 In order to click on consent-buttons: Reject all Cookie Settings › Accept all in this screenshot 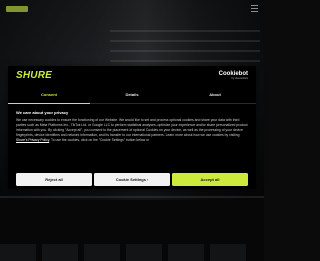, I will do `click(132, 179)`.